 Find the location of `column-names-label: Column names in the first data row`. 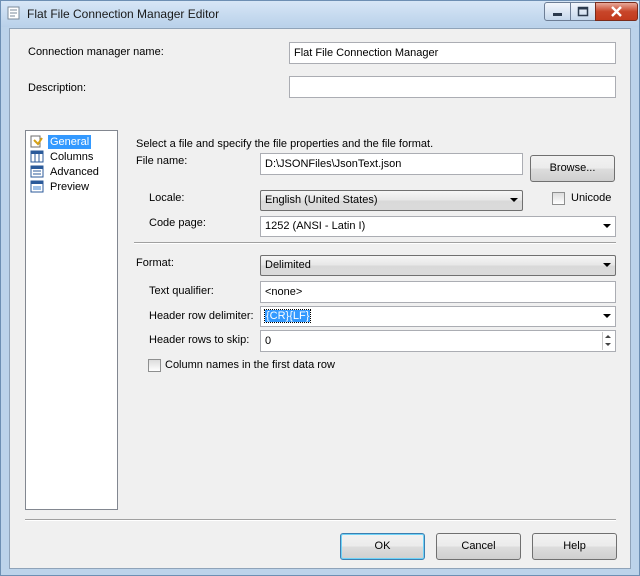

column-names-label: Column names in the first data row is located at coordinates (250, 365).